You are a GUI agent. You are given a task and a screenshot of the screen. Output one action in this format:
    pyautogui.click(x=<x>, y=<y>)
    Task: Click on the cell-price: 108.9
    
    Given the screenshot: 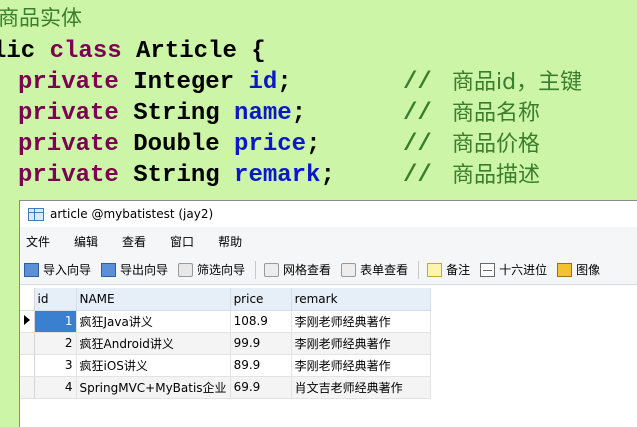 What is the action you would take?
    pyautogui.click(x=261, y=321)
    